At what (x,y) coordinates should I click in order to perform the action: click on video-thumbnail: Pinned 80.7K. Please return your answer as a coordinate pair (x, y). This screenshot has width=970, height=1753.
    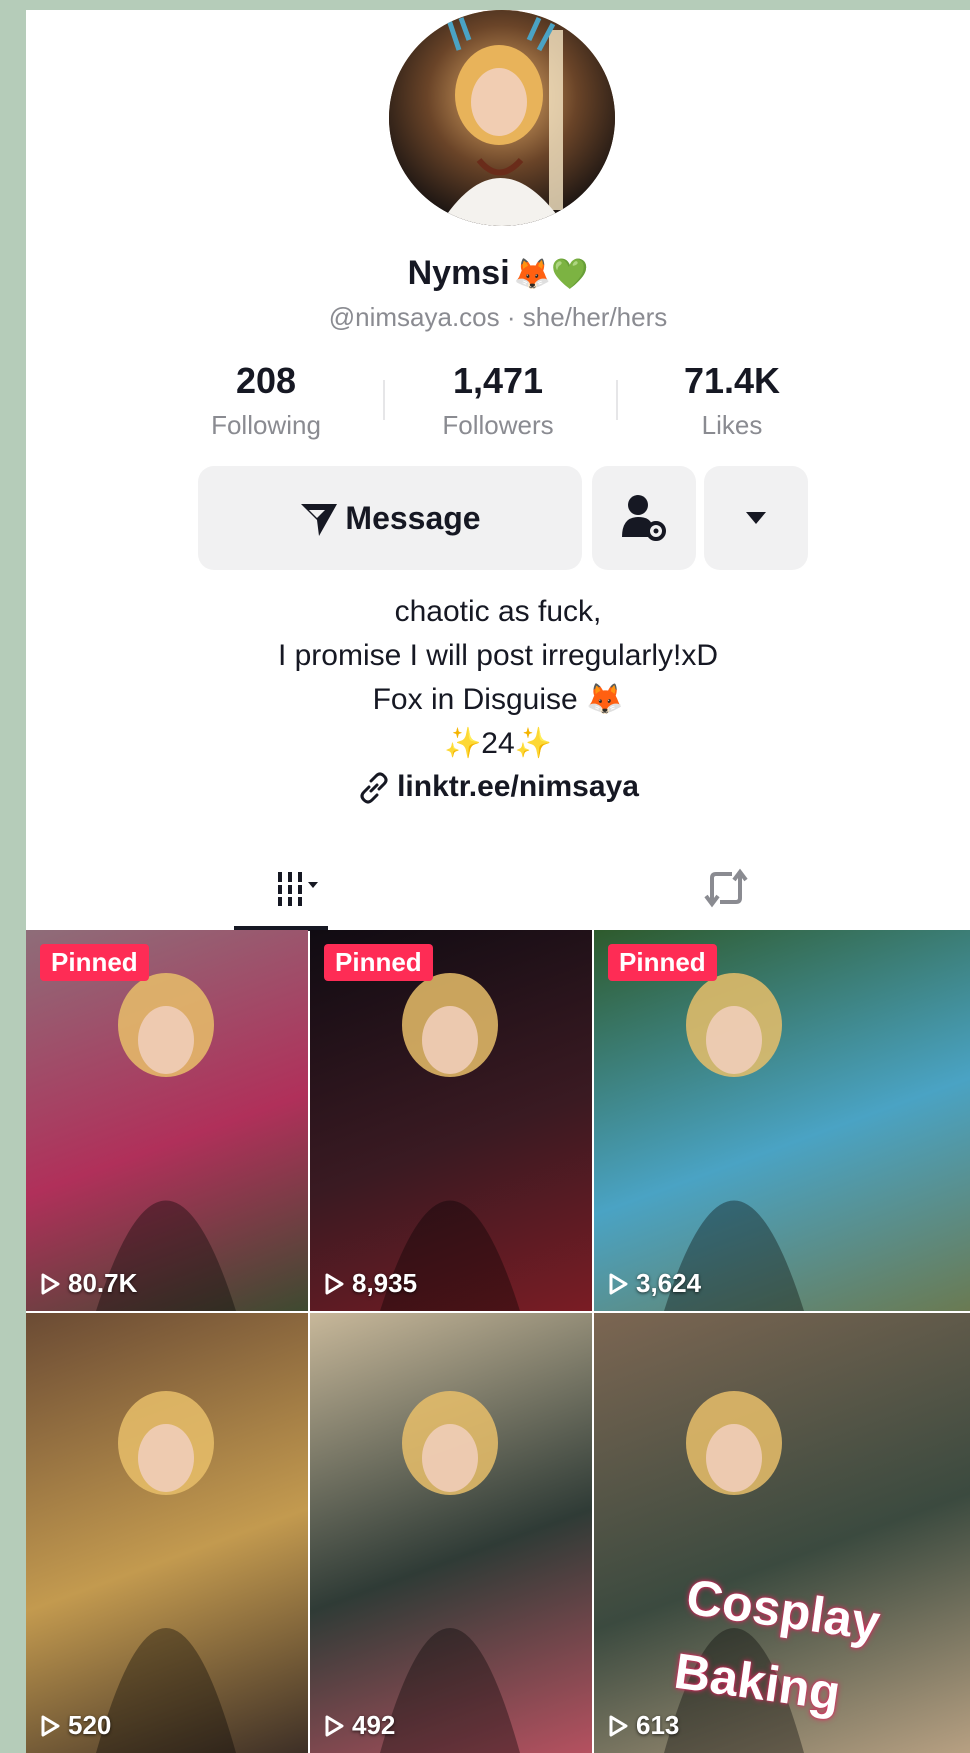
    Looking at the image, I should click on (167, 1120).